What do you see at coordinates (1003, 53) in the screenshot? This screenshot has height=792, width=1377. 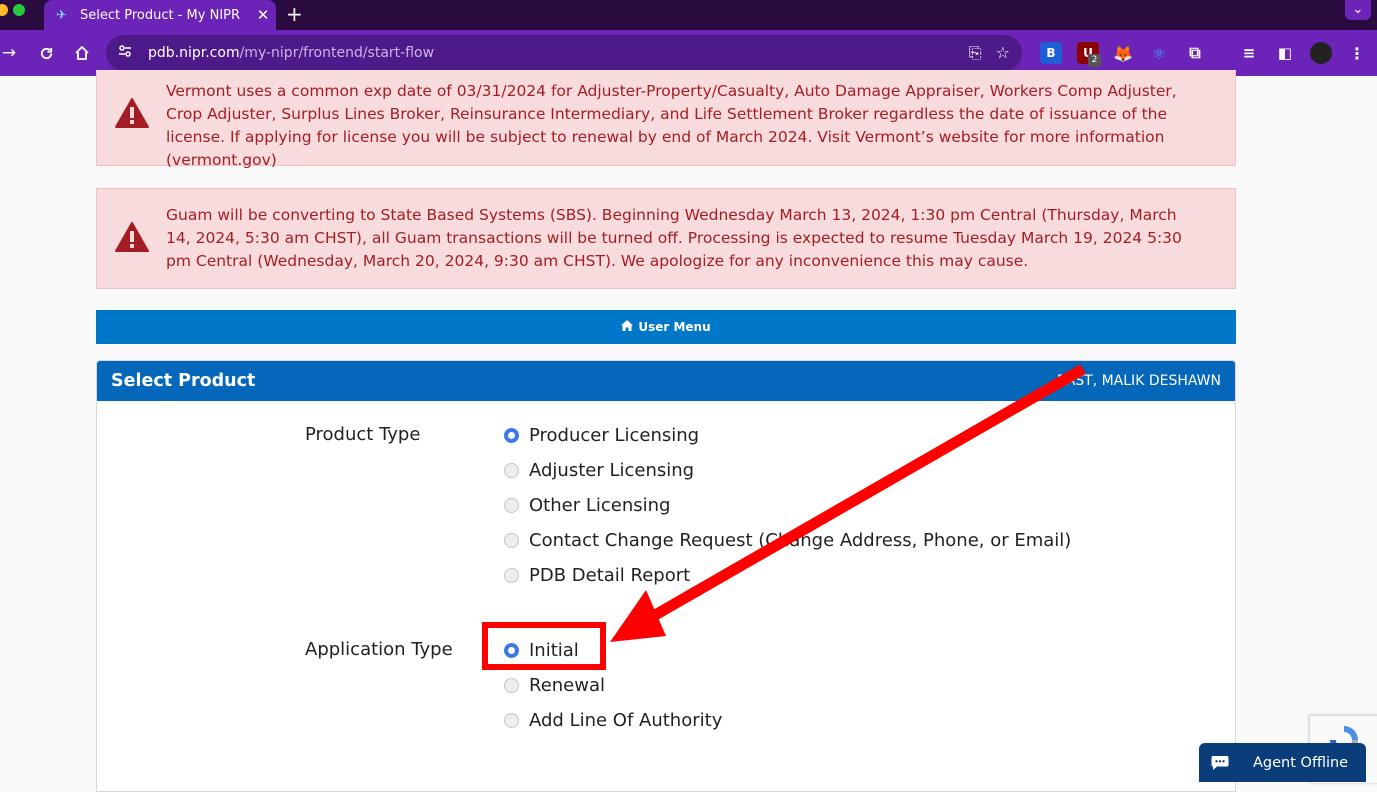 I see `bookmark-star-icon: ☆` at bounding box center [1003, 53].